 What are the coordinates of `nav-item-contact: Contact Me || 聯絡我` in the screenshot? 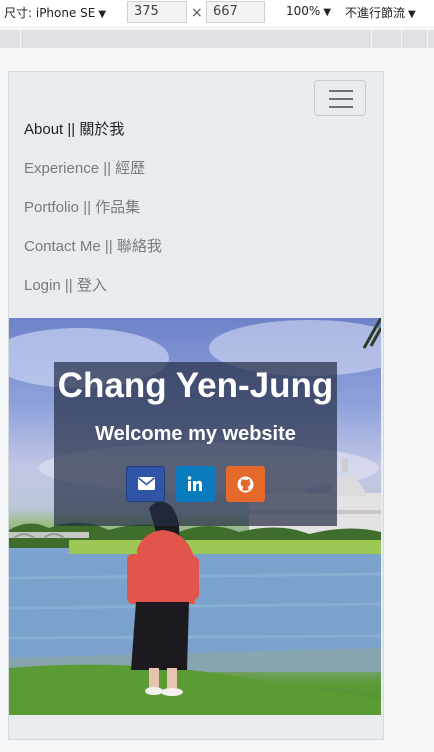 It's located at (93, 254).